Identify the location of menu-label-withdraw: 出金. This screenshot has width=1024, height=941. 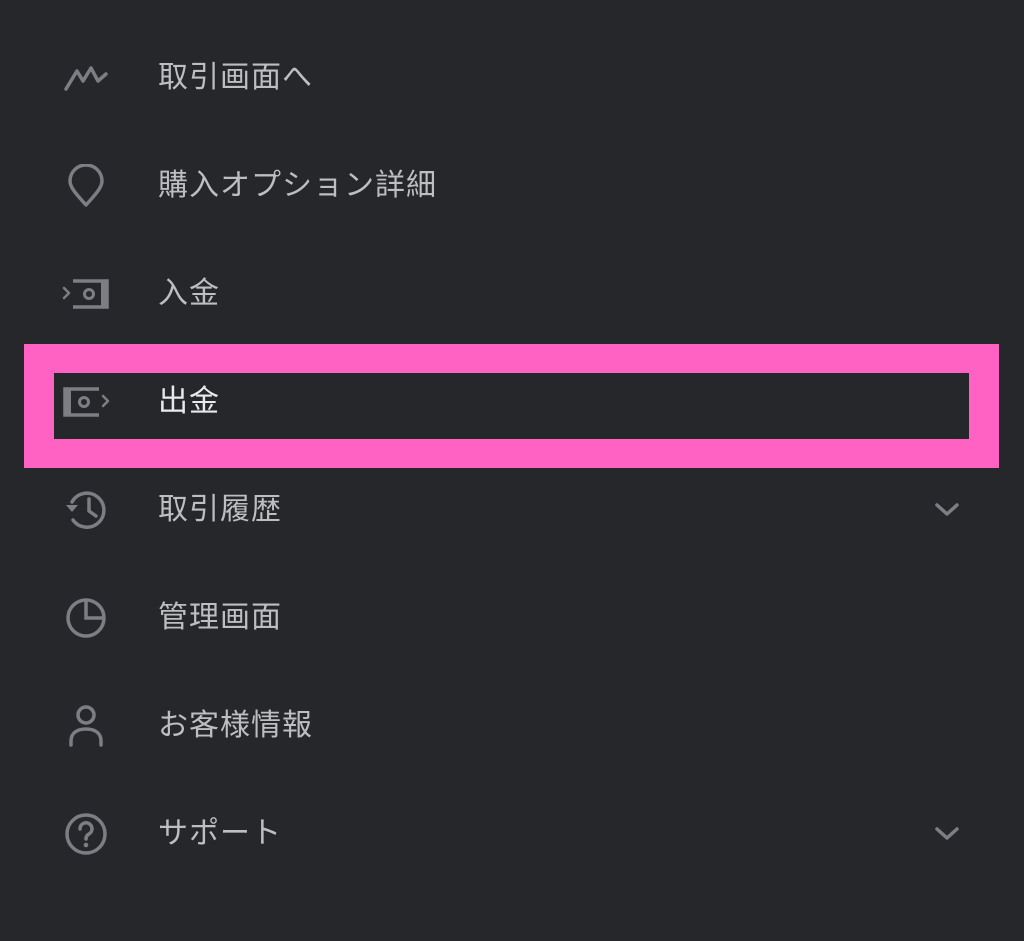
(189, 401).